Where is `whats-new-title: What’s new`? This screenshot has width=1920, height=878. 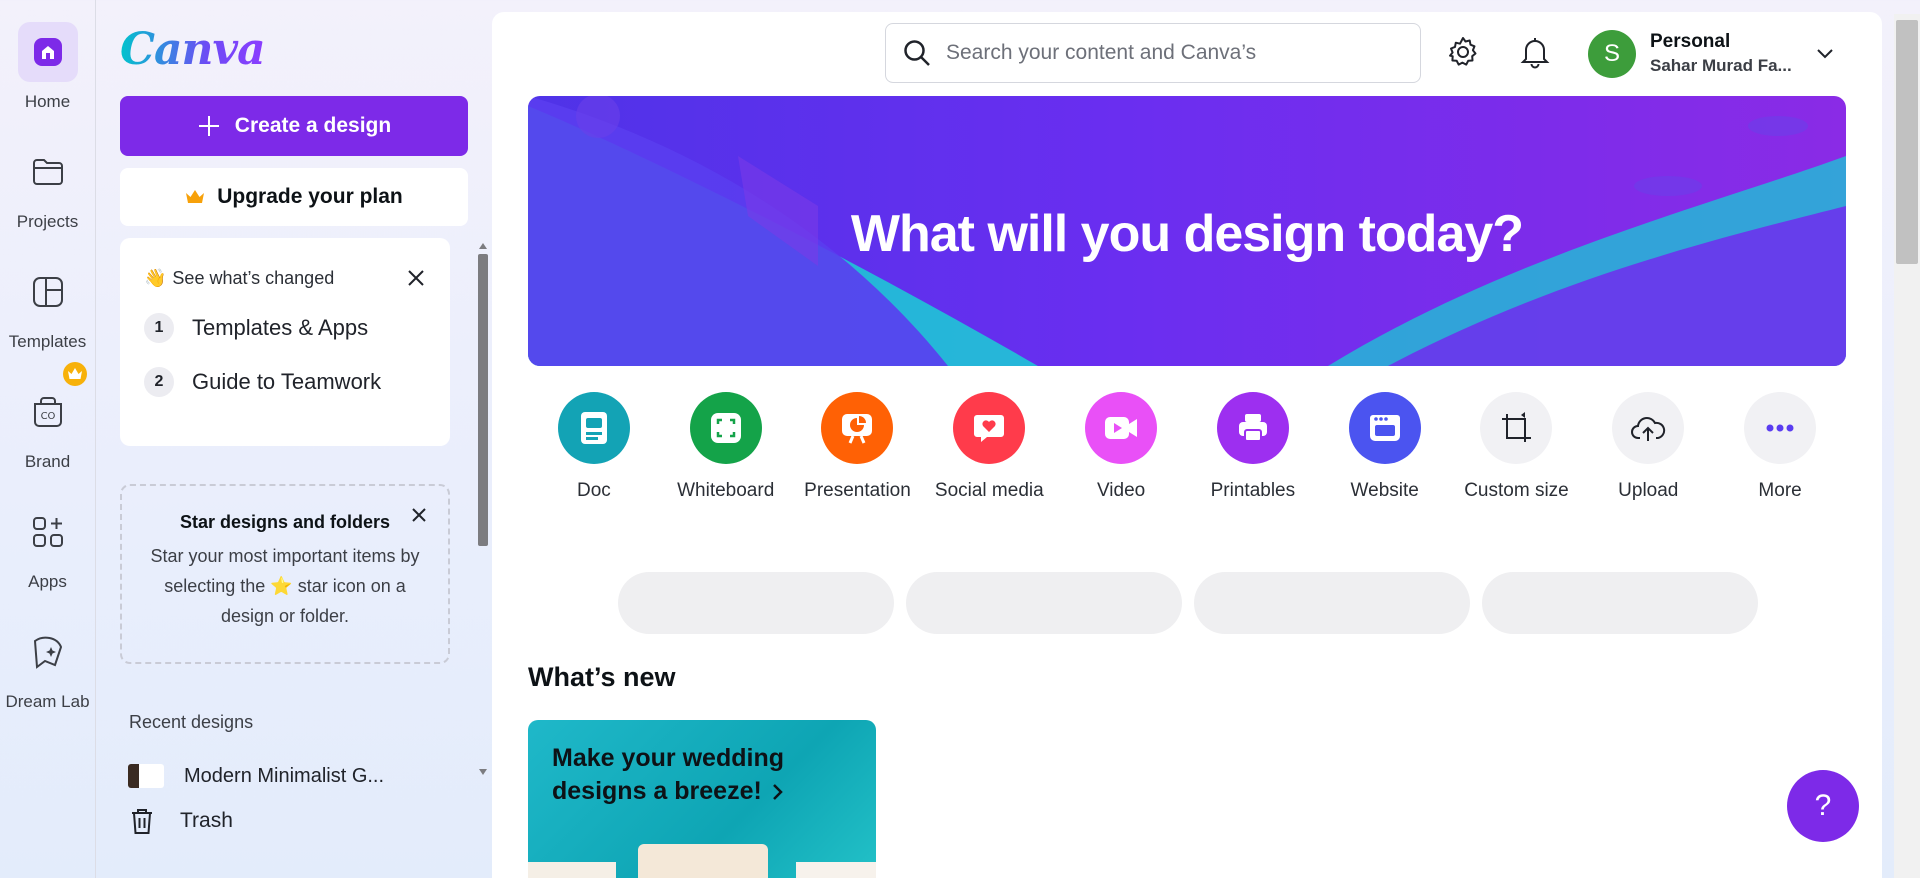 whats-new-title: What’s new is located at coordinates (602, 677).